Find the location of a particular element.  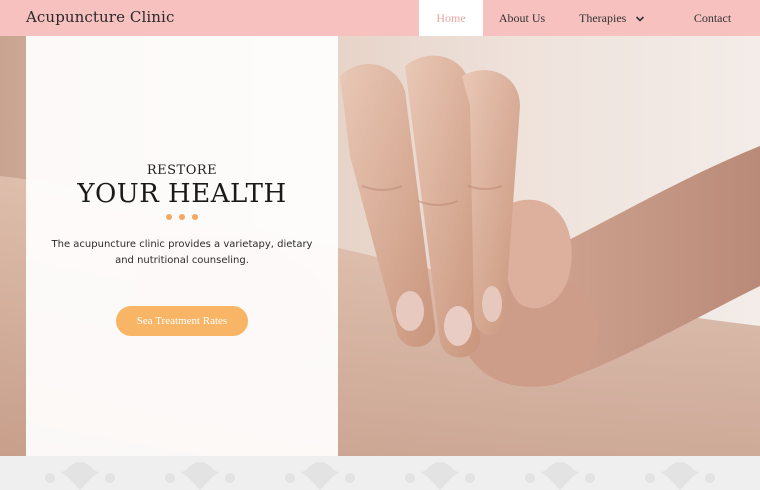

main-nav: Home About Us Therapies Contact is located at coordinates (589, 18).